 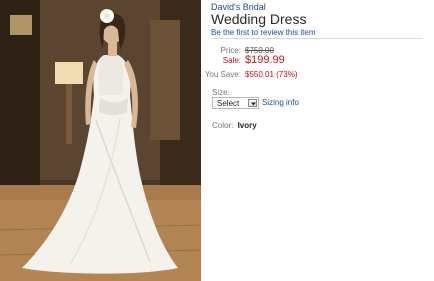 I want to click on savings-value: $550.01 (73%), so click(x=271, y=74).